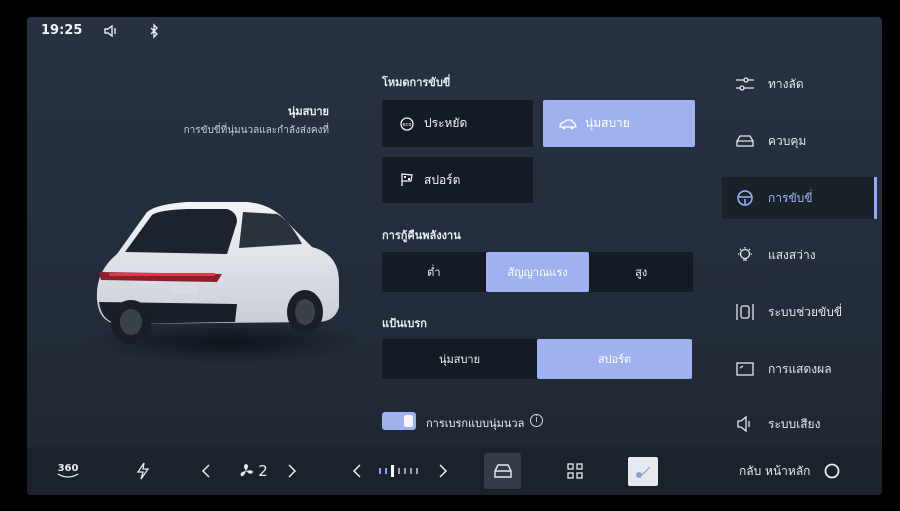 The width and height of the screenshot is (900, 511). I want to click on temp-decrease-button, so click(357, 471).